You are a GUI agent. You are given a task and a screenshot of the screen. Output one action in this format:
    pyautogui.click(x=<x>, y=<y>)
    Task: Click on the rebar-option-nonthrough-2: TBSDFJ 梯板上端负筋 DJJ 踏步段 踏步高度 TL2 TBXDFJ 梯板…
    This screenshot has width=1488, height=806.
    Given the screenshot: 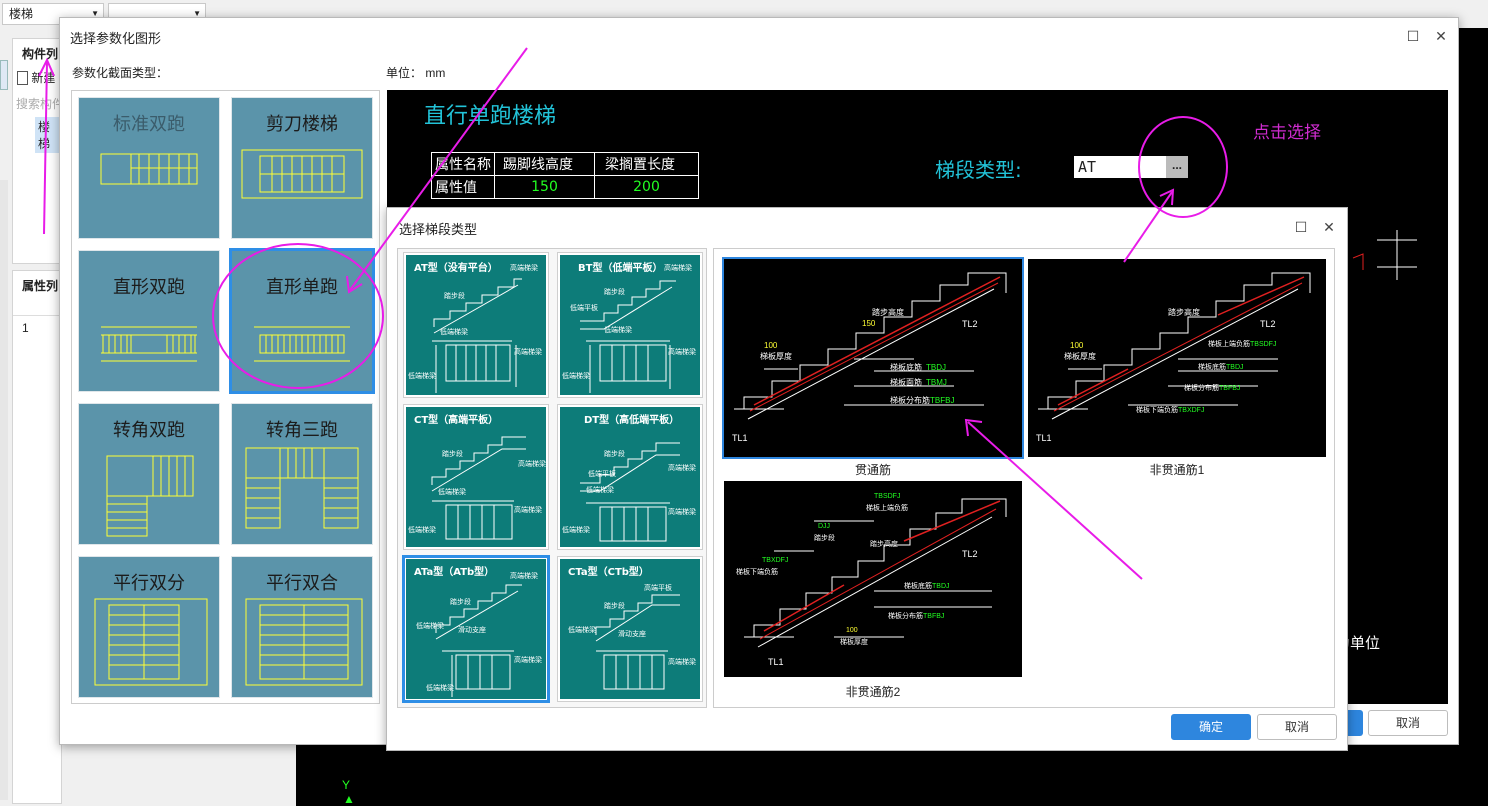 What is the action you would take?
    pyautogui.click(x=873, y=579)
    